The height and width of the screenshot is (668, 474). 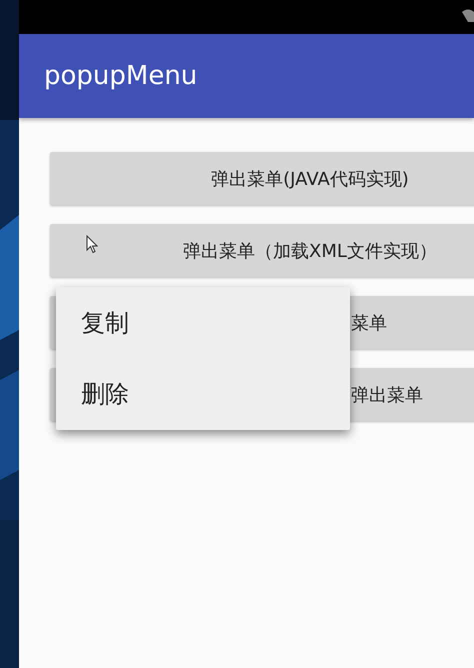 I want to click on menu-button: 弹出菜单（加载XML文件实现）, so click(x=262, y=250).